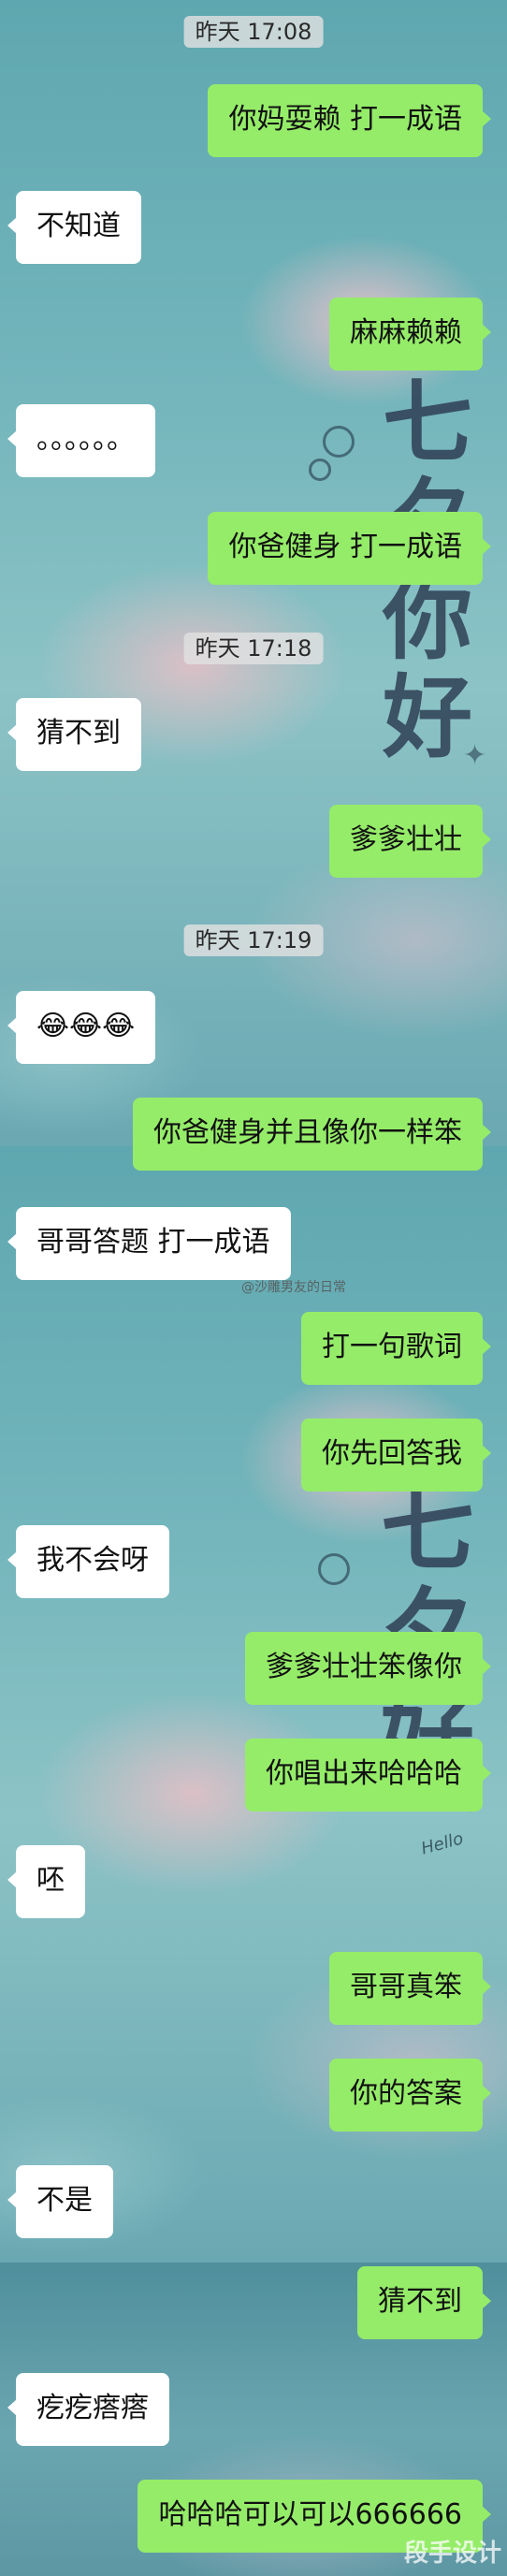 The image size is (507, 2576). What do you see at coordinates (253, 940) in the screenshot?
I see `timestamp: 昨天 17:19` at bounding box center [253, 940].